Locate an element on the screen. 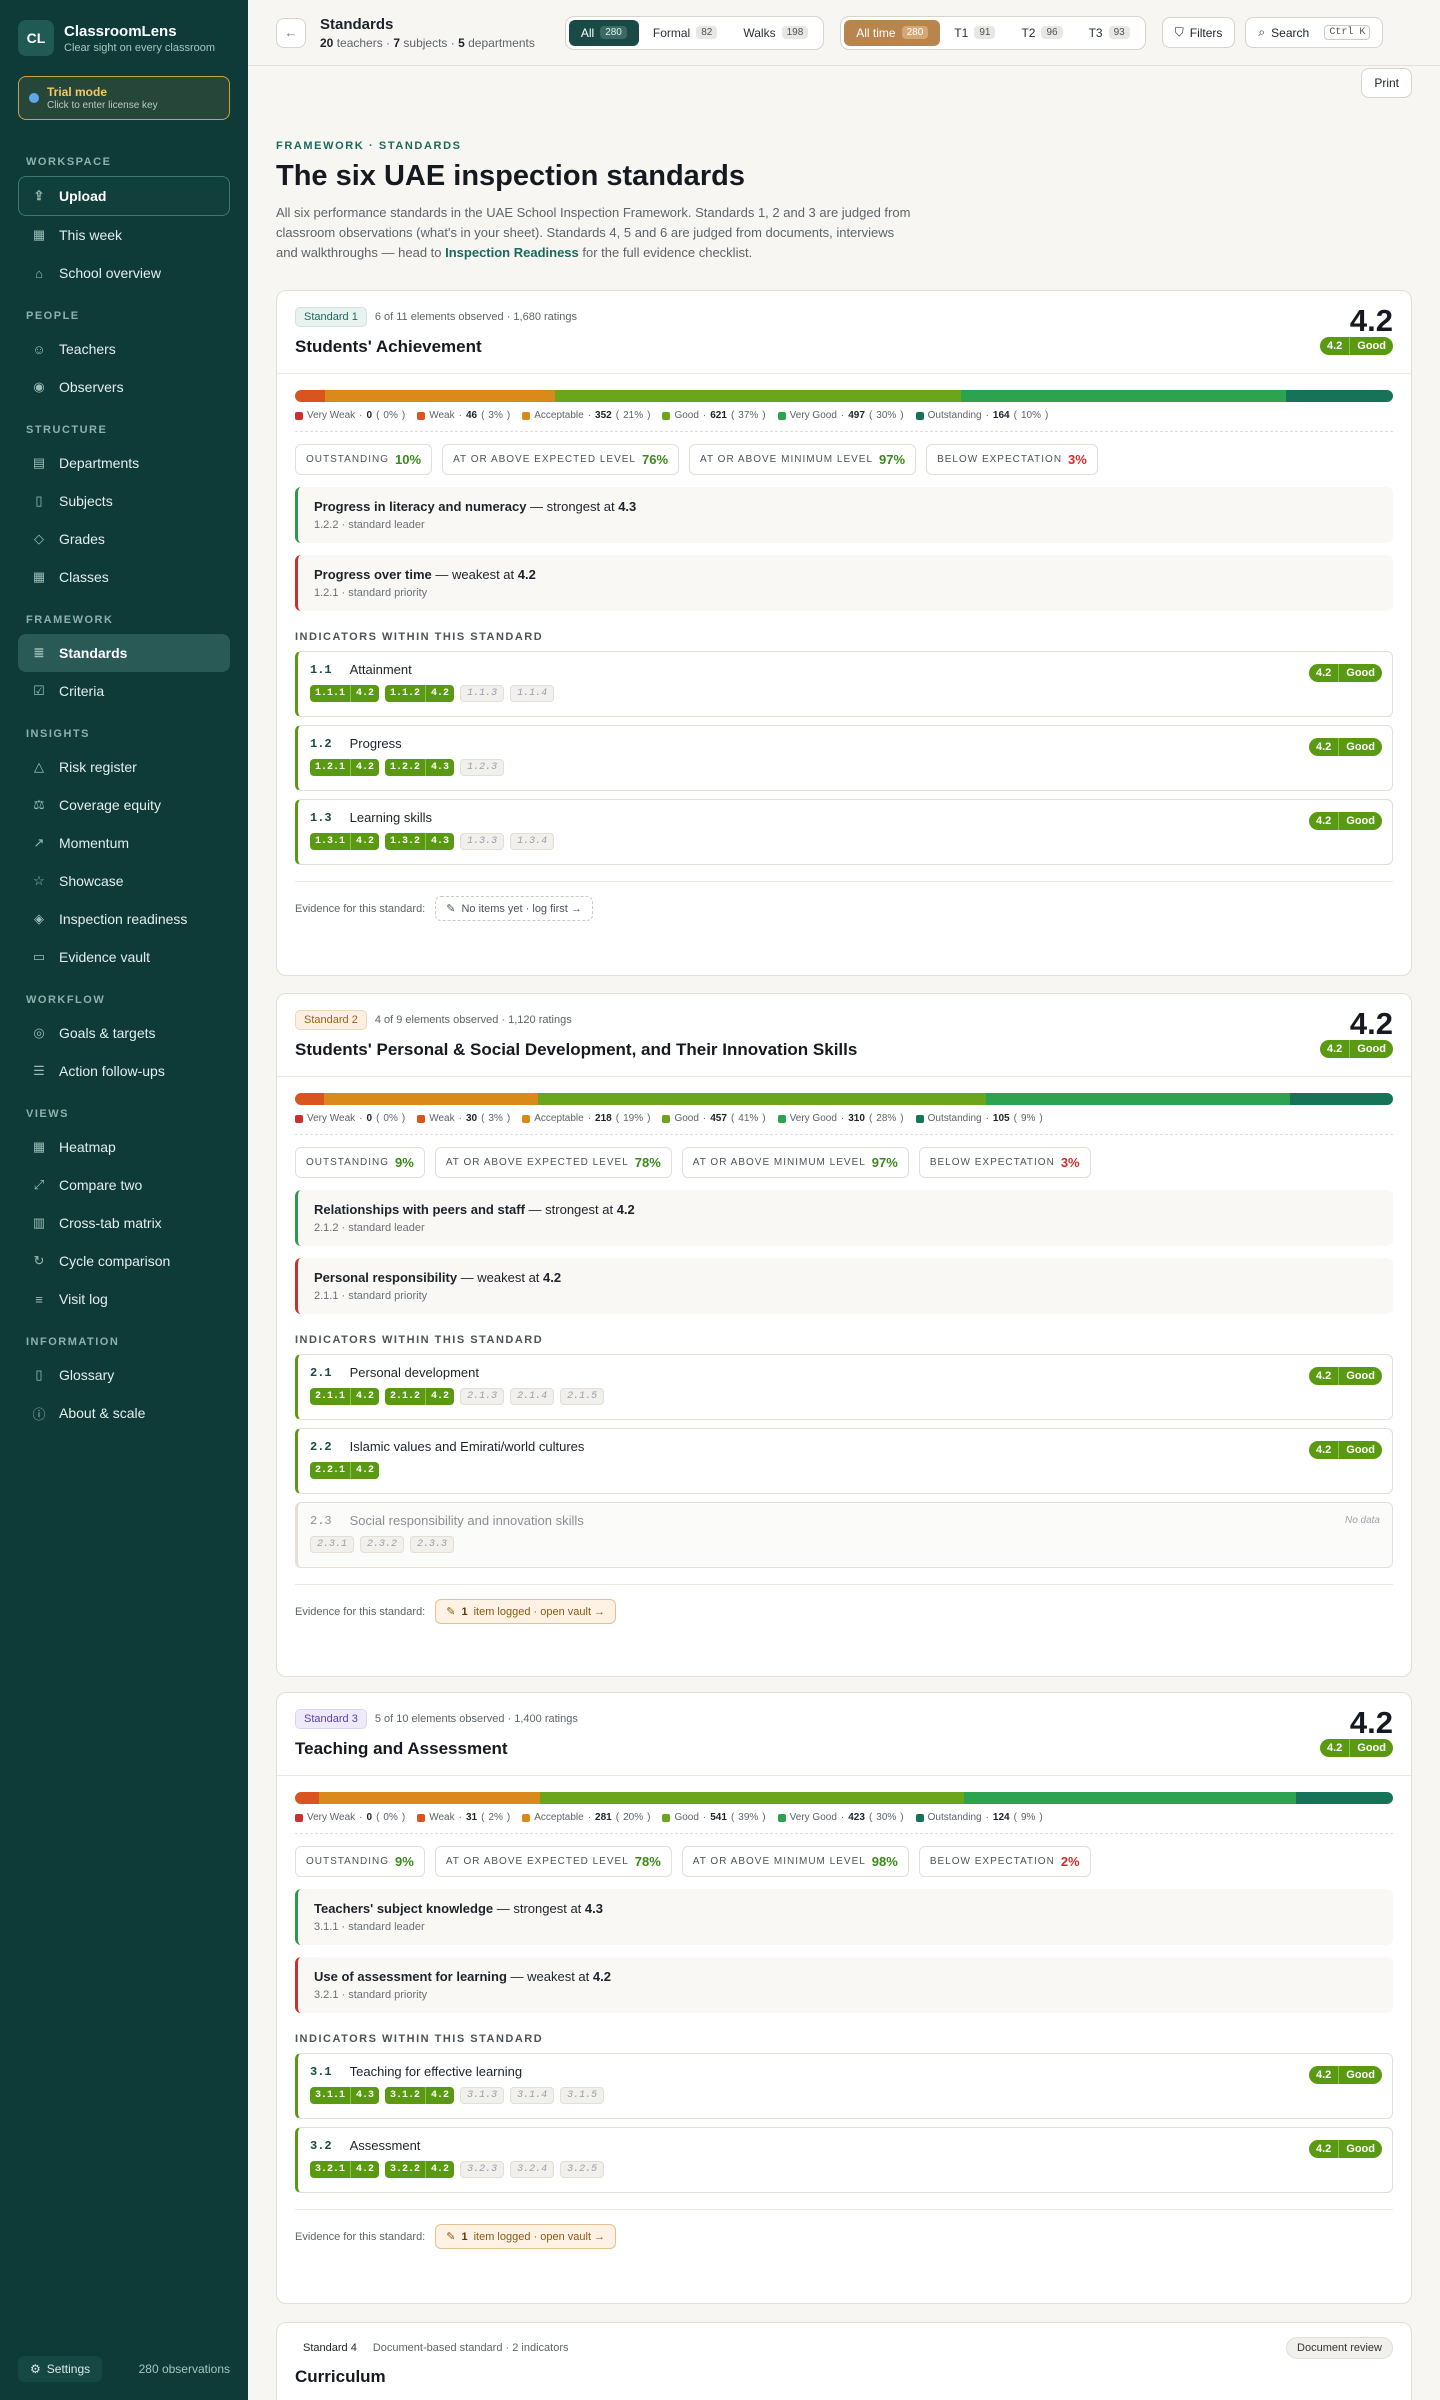 This screenshot has height=2400, width=1440. indicator-name: Assessment is located at coordinates (385, 2145).